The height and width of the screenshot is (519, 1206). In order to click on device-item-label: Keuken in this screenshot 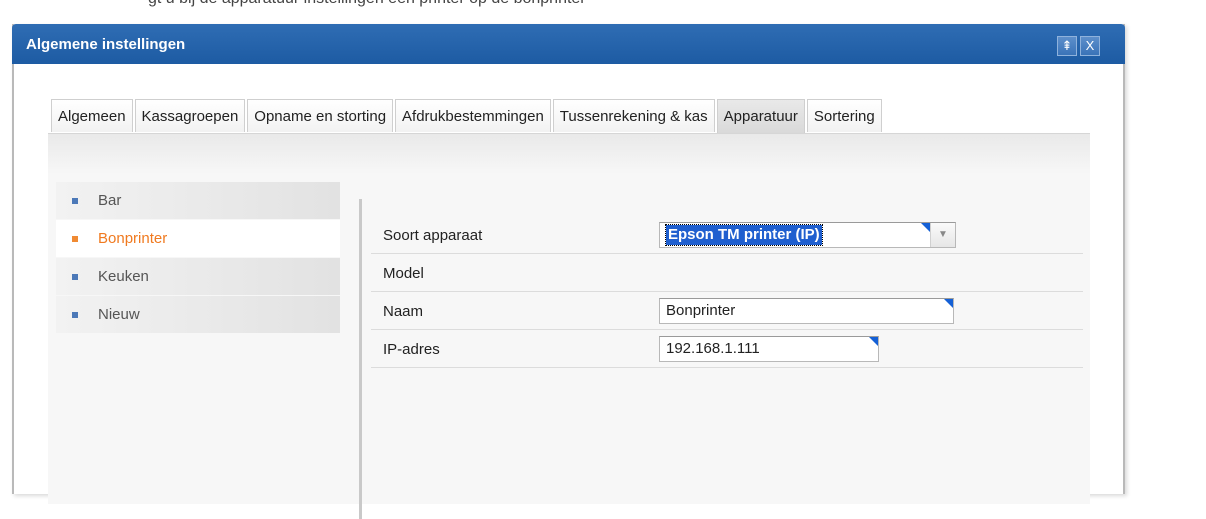, I will do `click(123, 276)`.